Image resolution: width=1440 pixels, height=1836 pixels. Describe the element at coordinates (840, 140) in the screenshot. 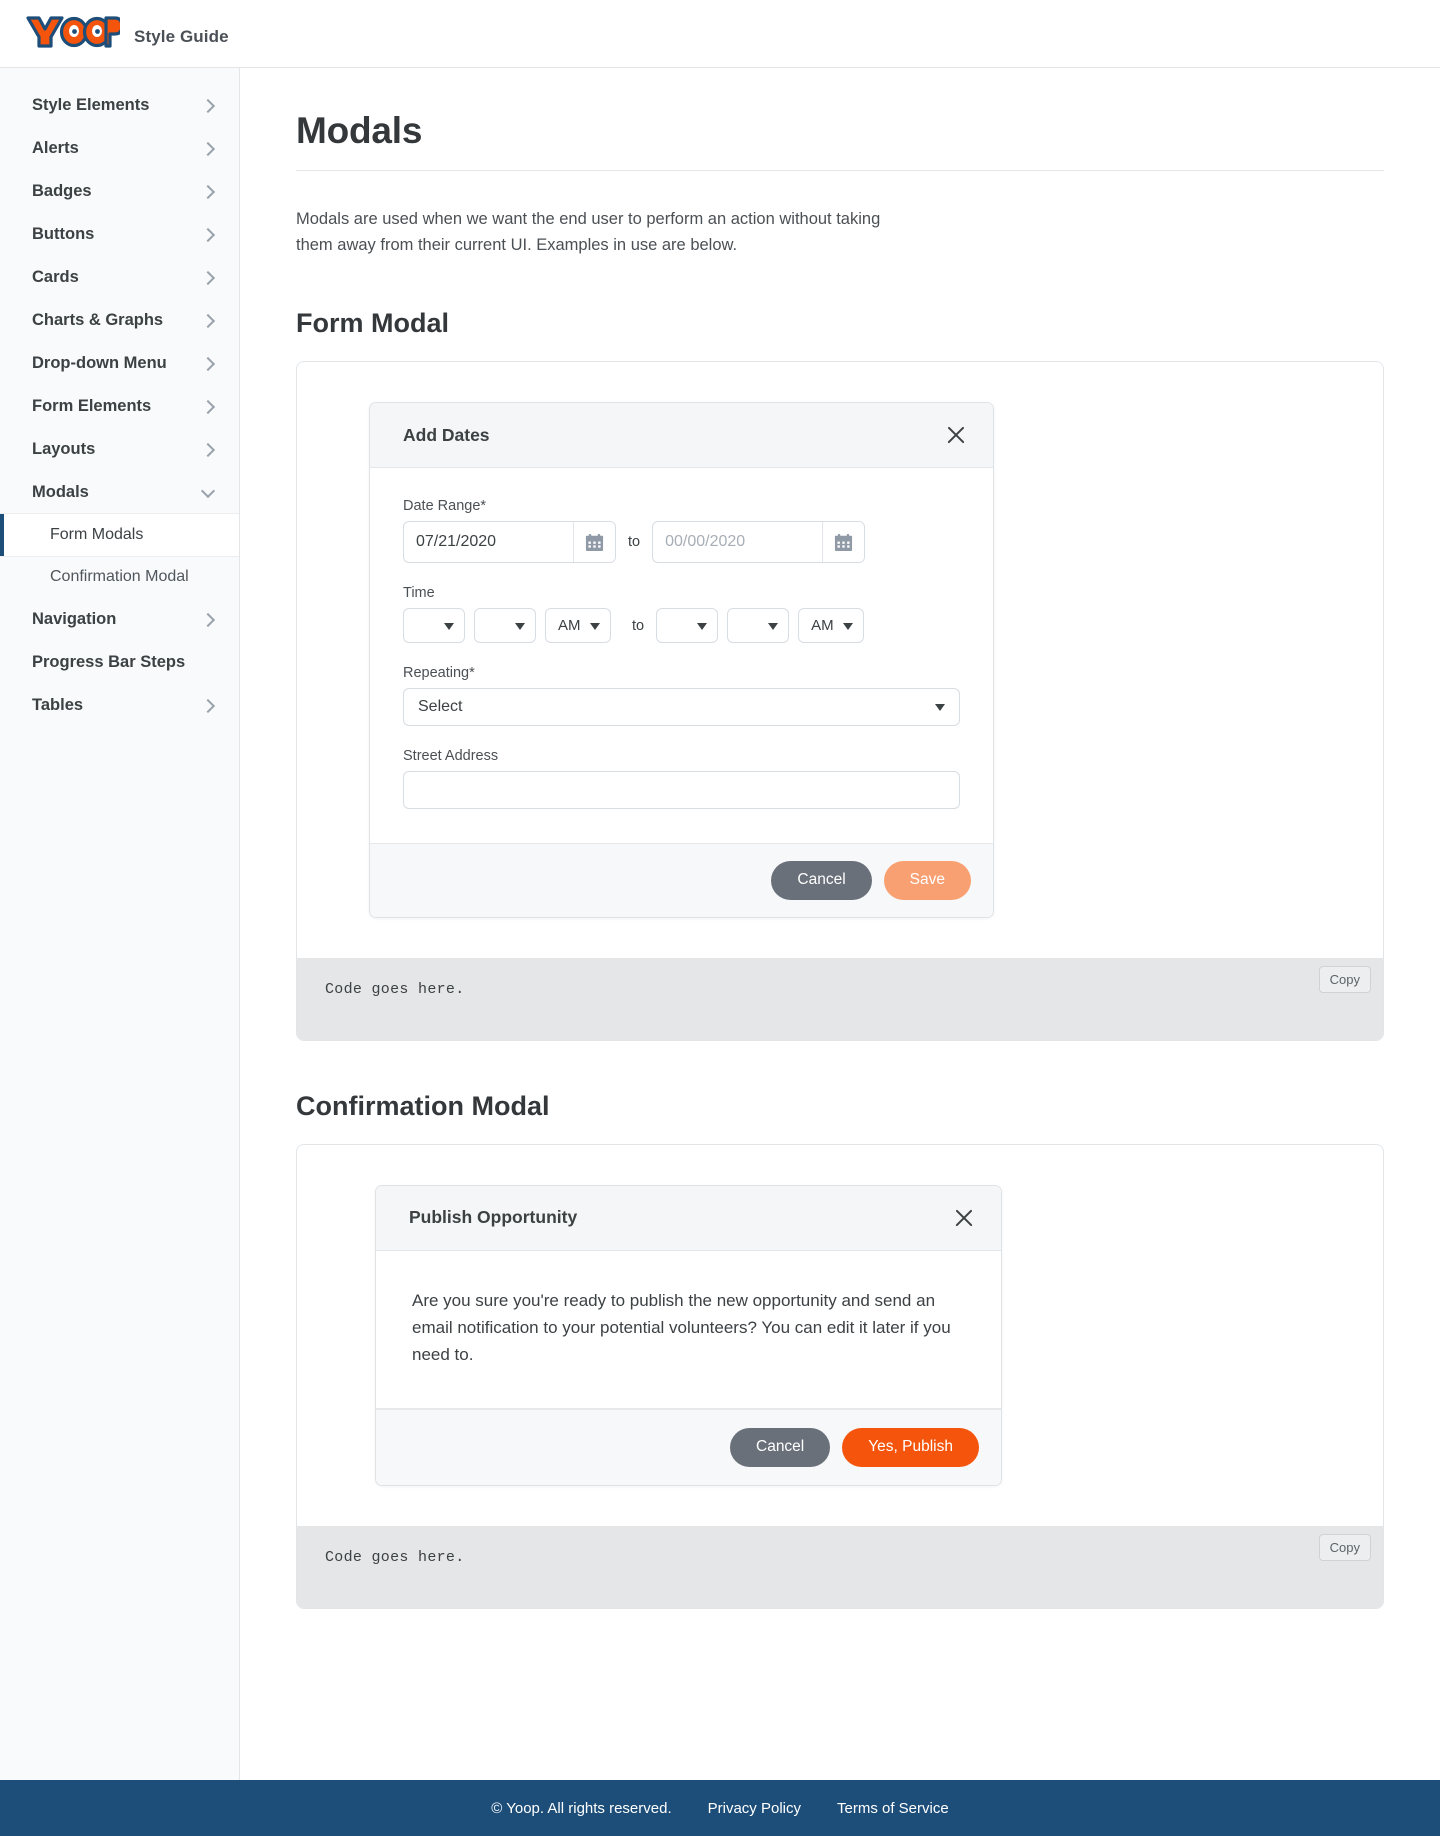

I see `page-title: Modals` at that location.